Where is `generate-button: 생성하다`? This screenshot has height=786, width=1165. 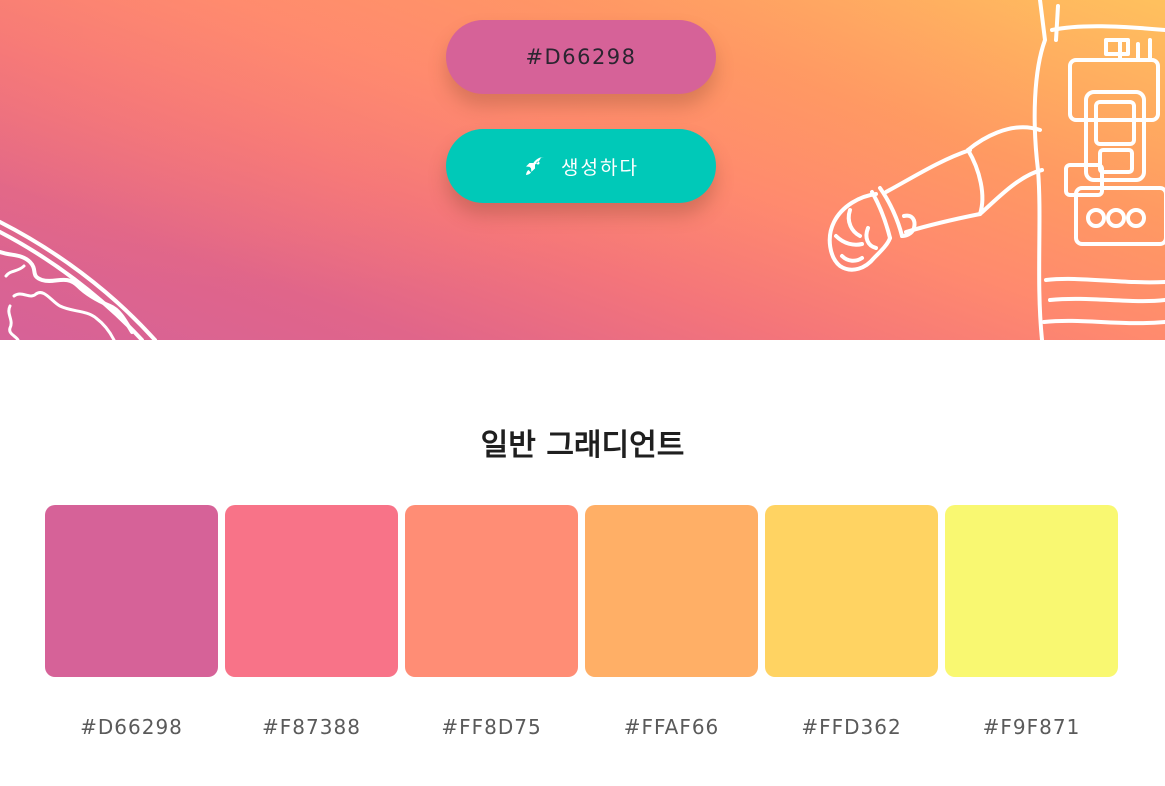
generate-button: 생성하다 is located at coordinates (581, 166).